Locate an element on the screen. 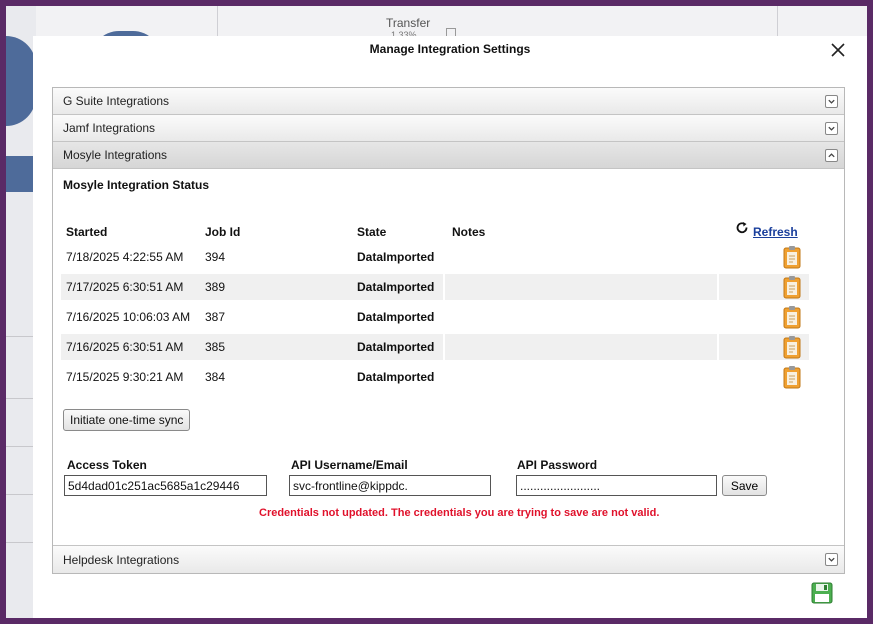 This screenshot has width=873, height=624. row-started: 7/18/2025 4:22:55 AM is located at coordinates (125, 257).